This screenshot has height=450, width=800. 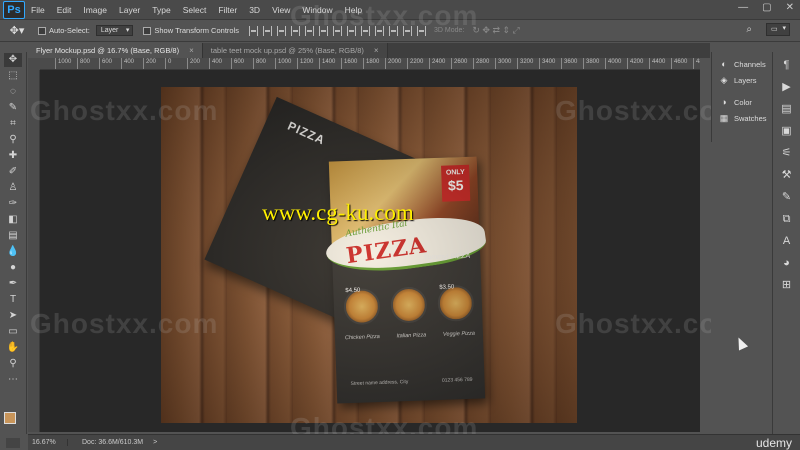 I want to click on channels-icon: ◐, so click(x=724, y=64).